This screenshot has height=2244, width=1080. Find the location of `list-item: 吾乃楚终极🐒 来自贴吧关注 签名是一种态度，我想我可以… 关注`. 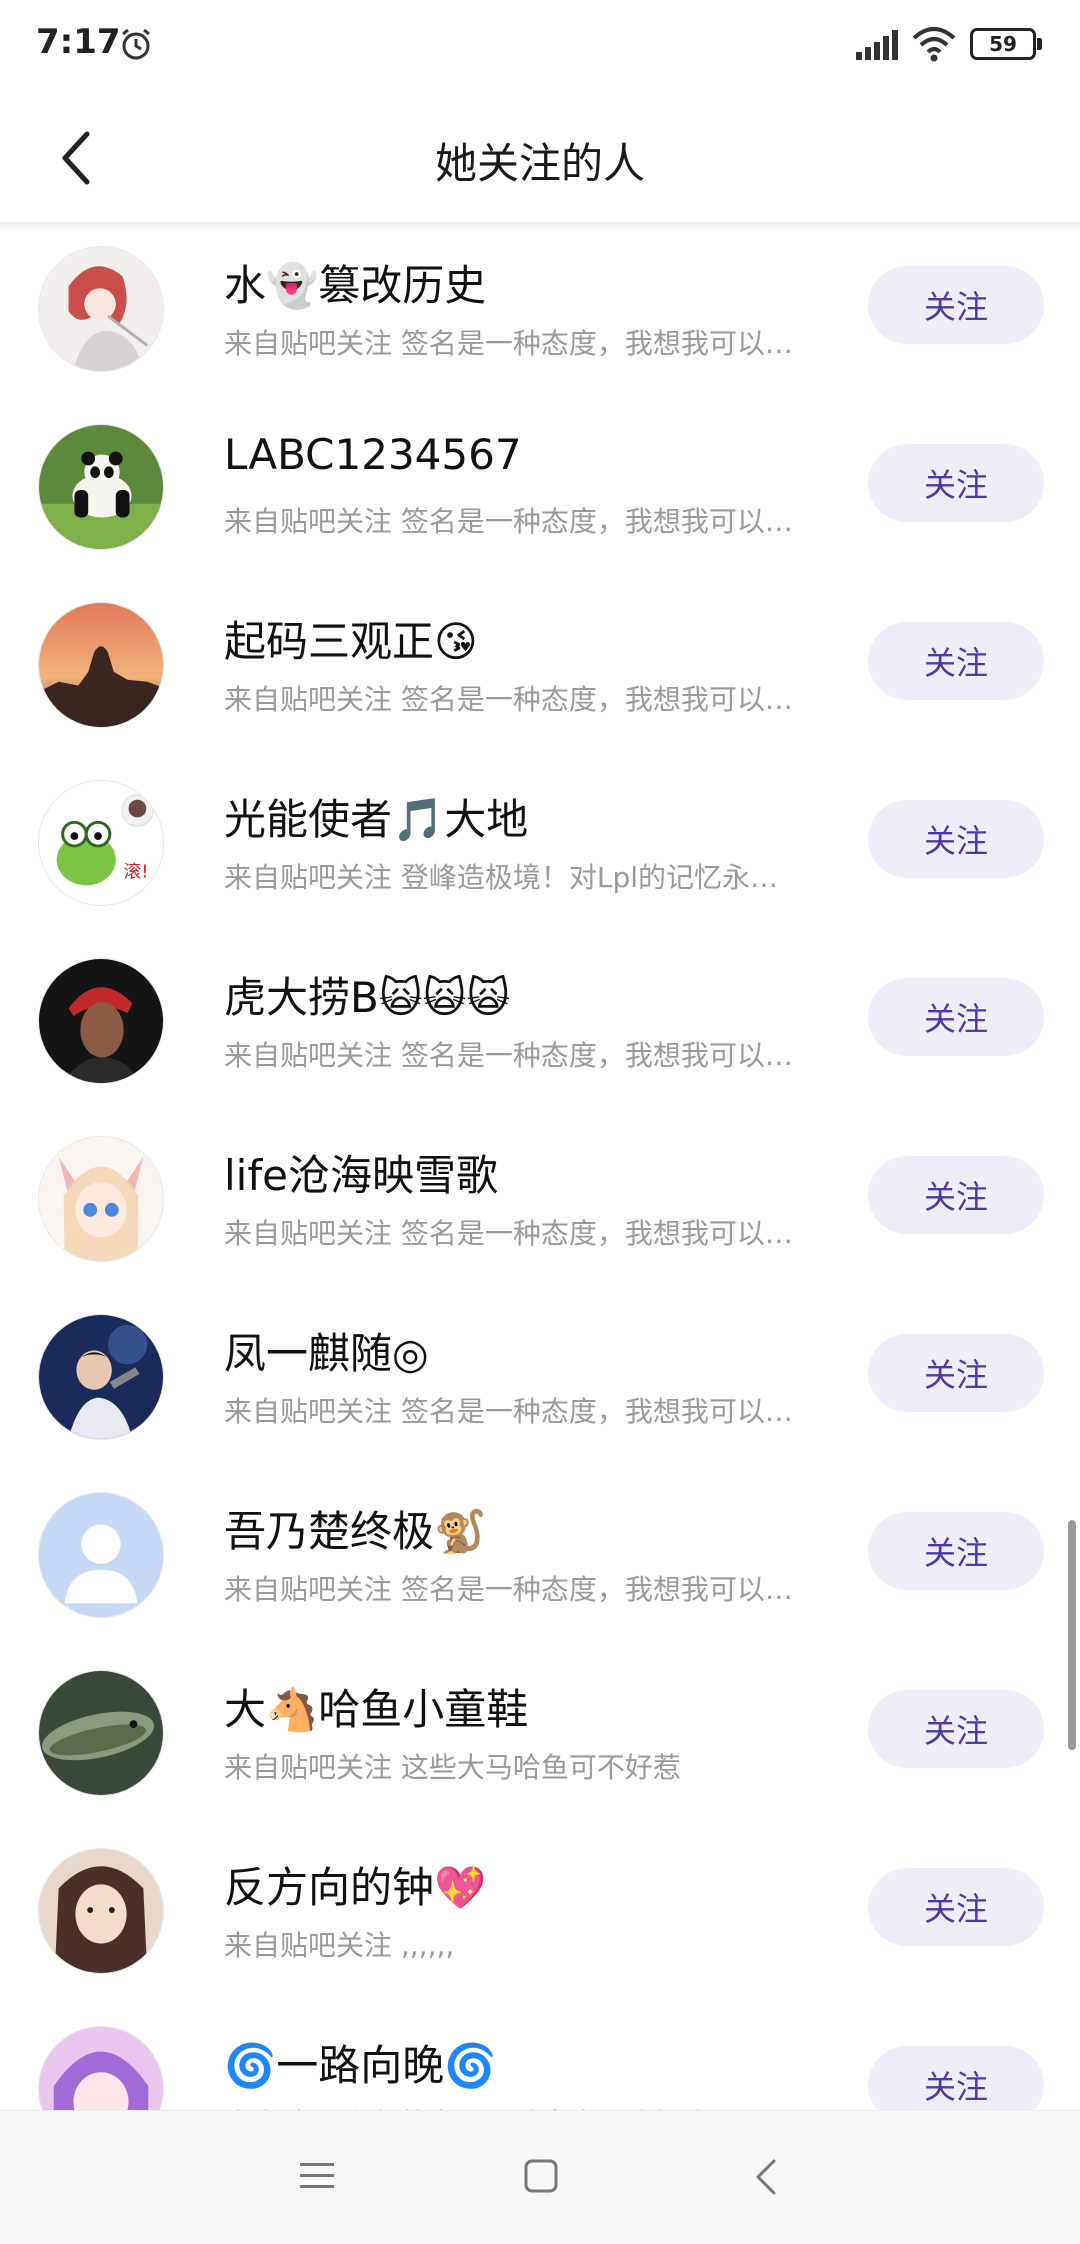

list-item: 吾乃楚终极🐒 来自贴吧关注 签名是一种态度，我想我可以… 关注 is located at coordinates (540, 1567).